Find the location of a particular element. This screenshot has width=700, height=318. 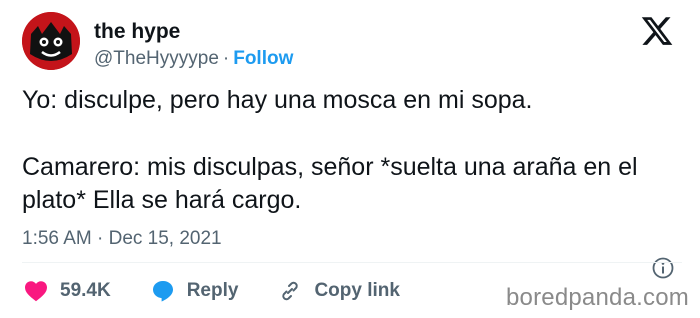

avatar-face-icon is located at coordinates (51, 41).